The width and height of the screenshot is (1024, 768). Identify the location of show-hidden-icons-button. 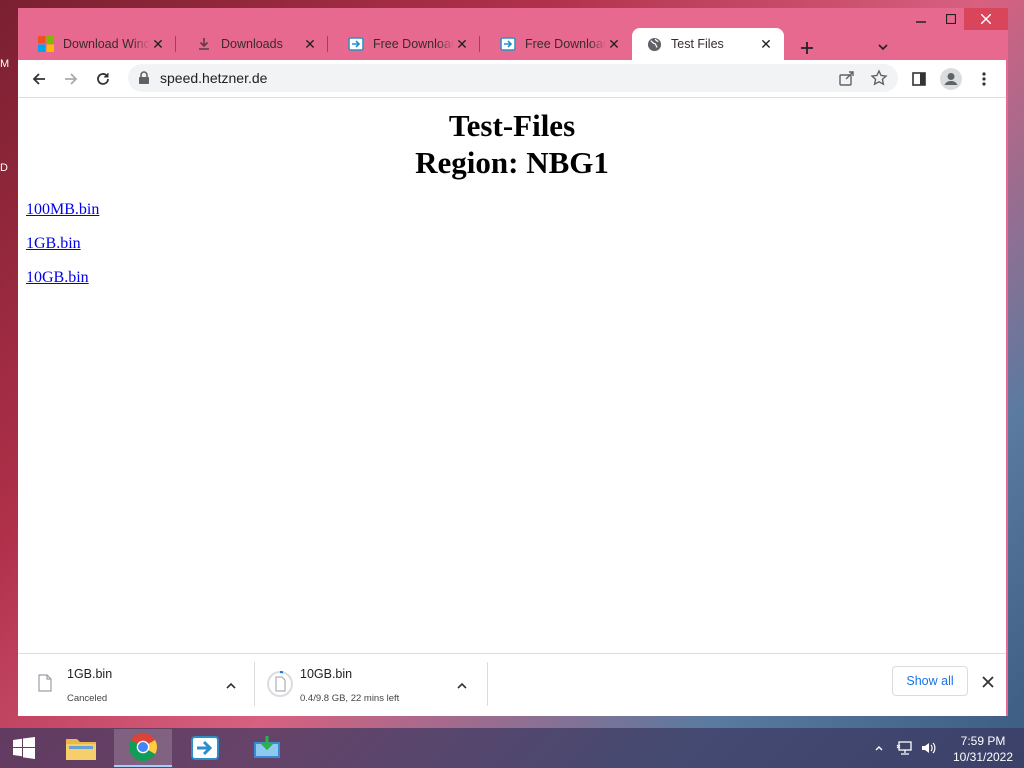
(879, 748).